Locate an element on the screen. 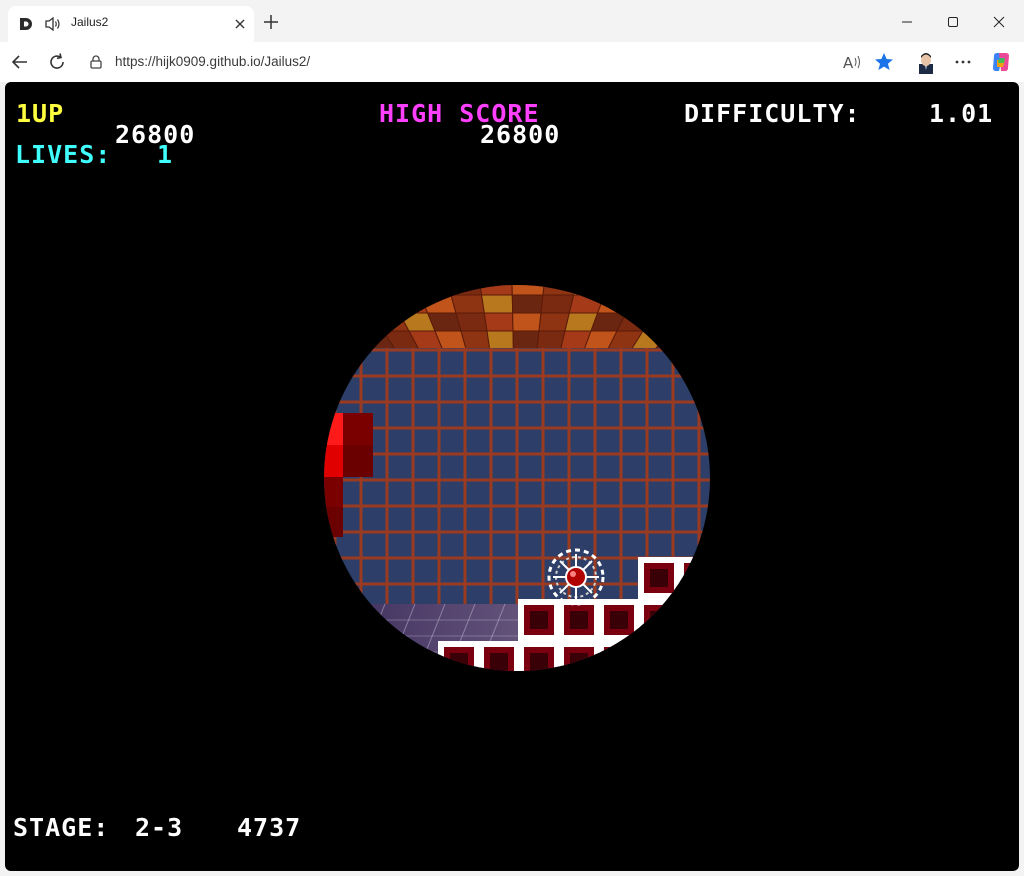 This screenshot has width=1024, height=876. copilot-icon is located at coordinates (1001, 62).